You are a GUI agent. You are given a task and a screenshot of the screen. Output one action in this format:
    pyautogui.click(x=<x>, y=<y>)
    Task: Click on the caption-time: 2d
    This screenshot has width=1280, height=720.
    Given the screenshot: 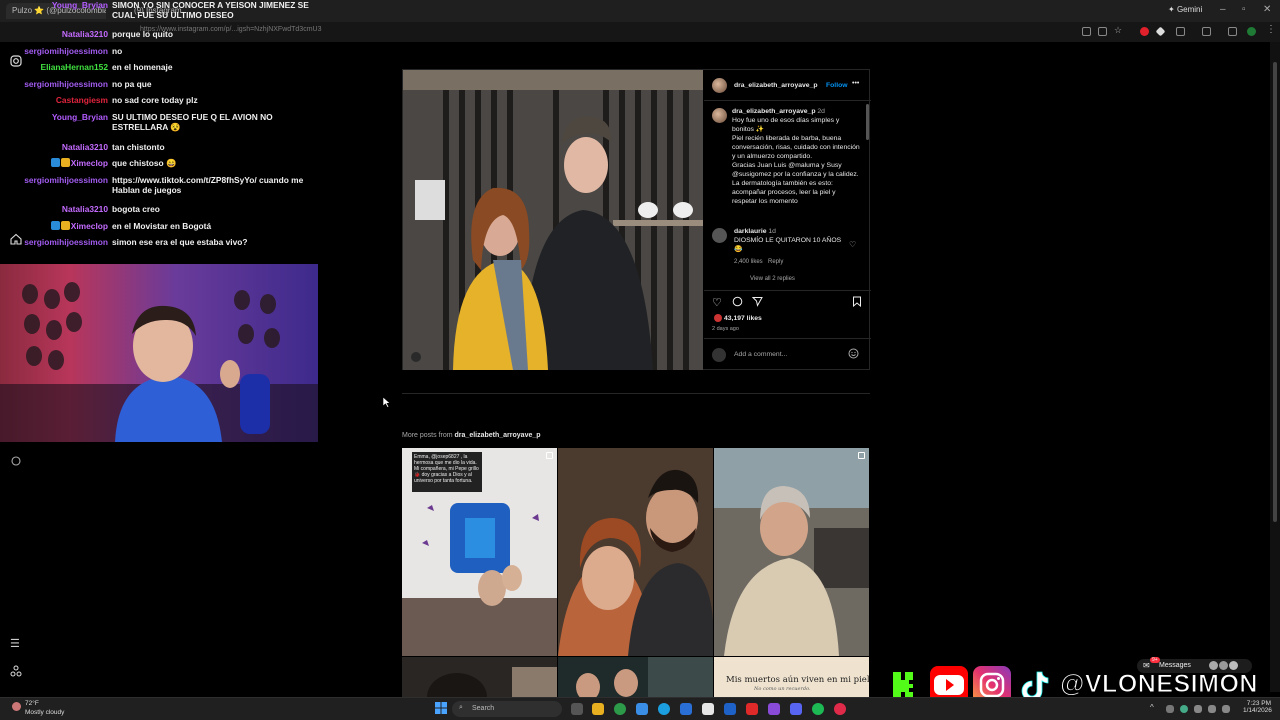 What is the action you would take?
    pyautogui.click(x=821, y=111)
    